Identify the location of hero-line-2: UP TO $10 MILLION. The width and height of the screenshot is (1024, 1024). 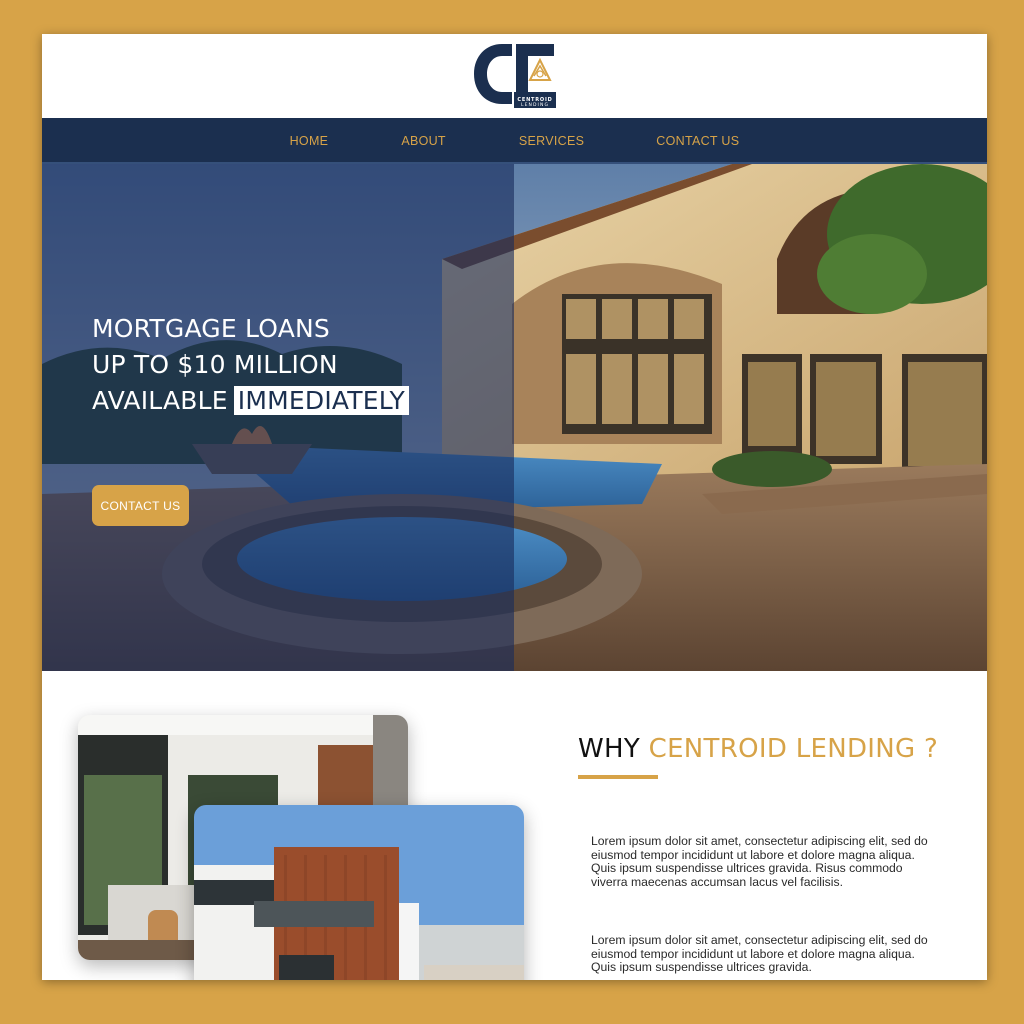
(215, 364).